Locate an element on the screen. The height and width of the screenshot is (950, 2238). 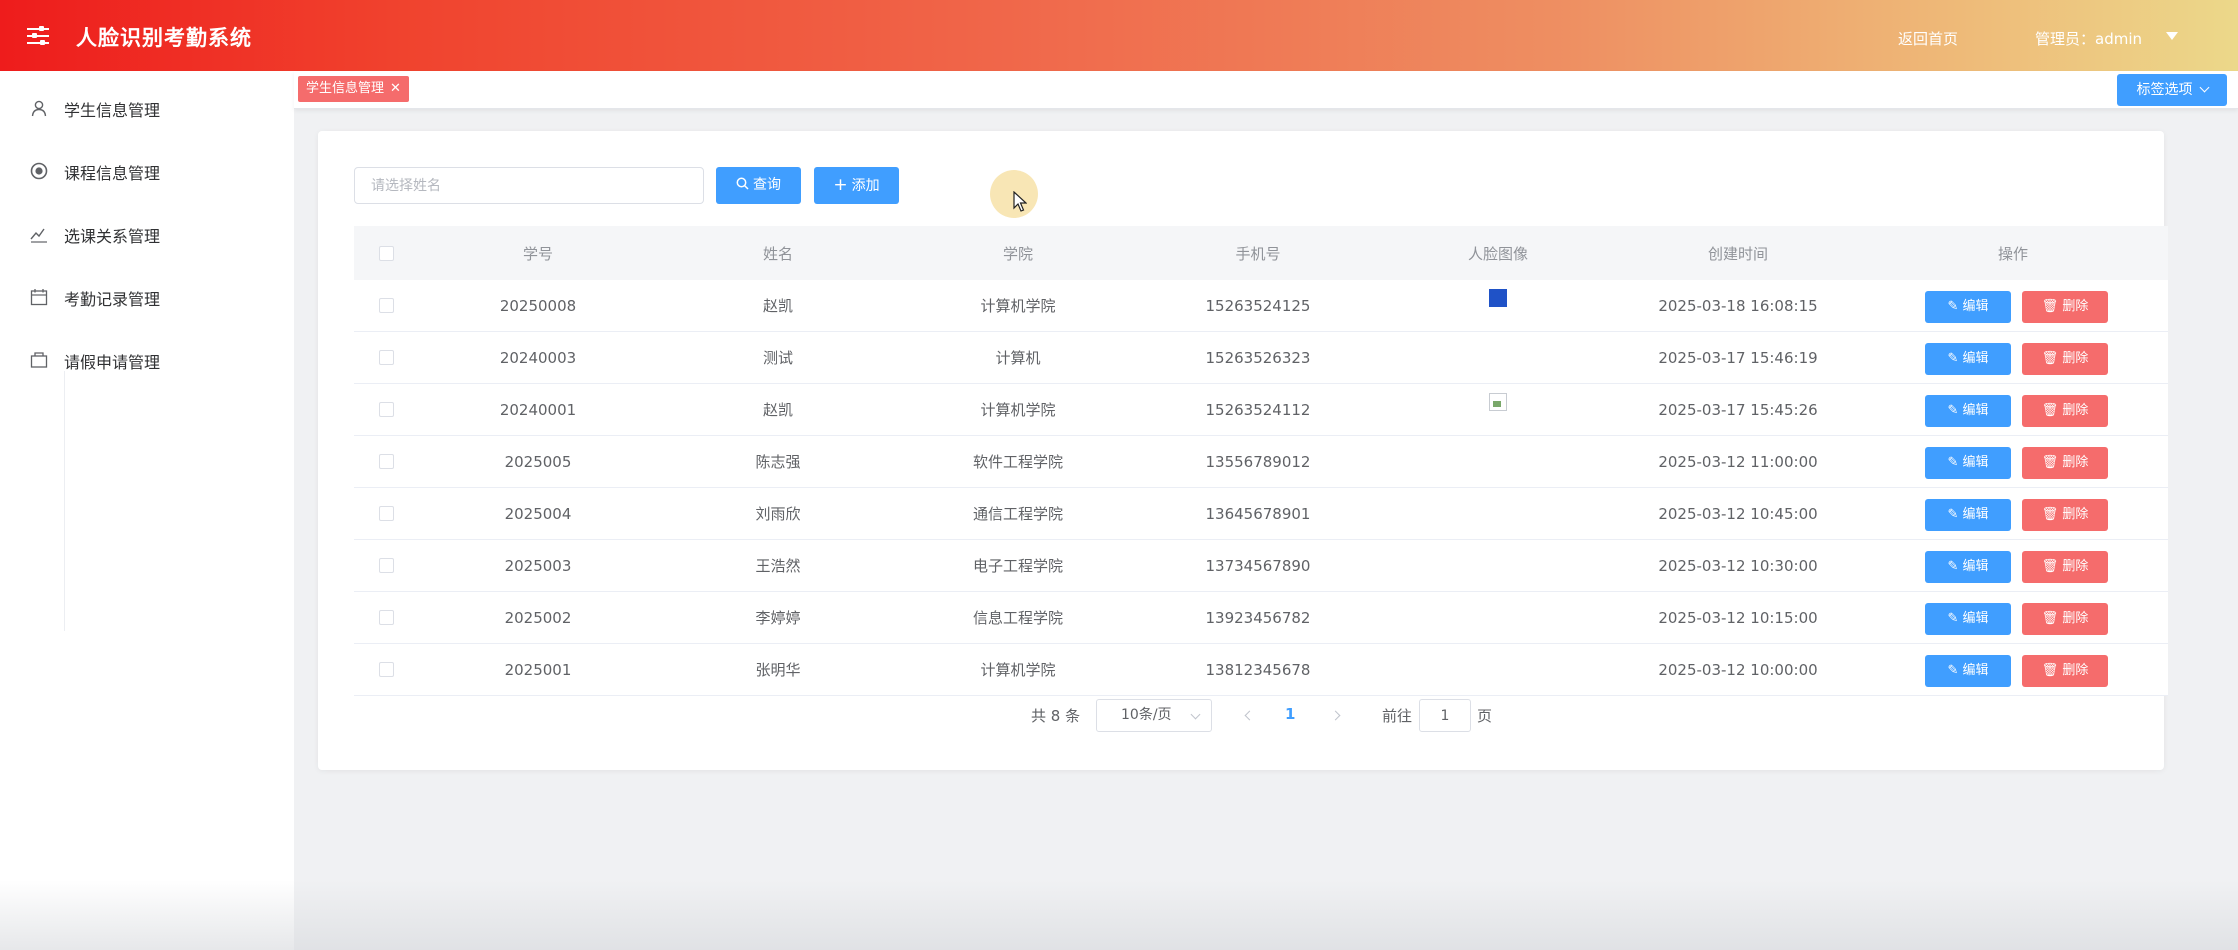
cell-phone: 15263524112 is located at coordinates (1258, 409).